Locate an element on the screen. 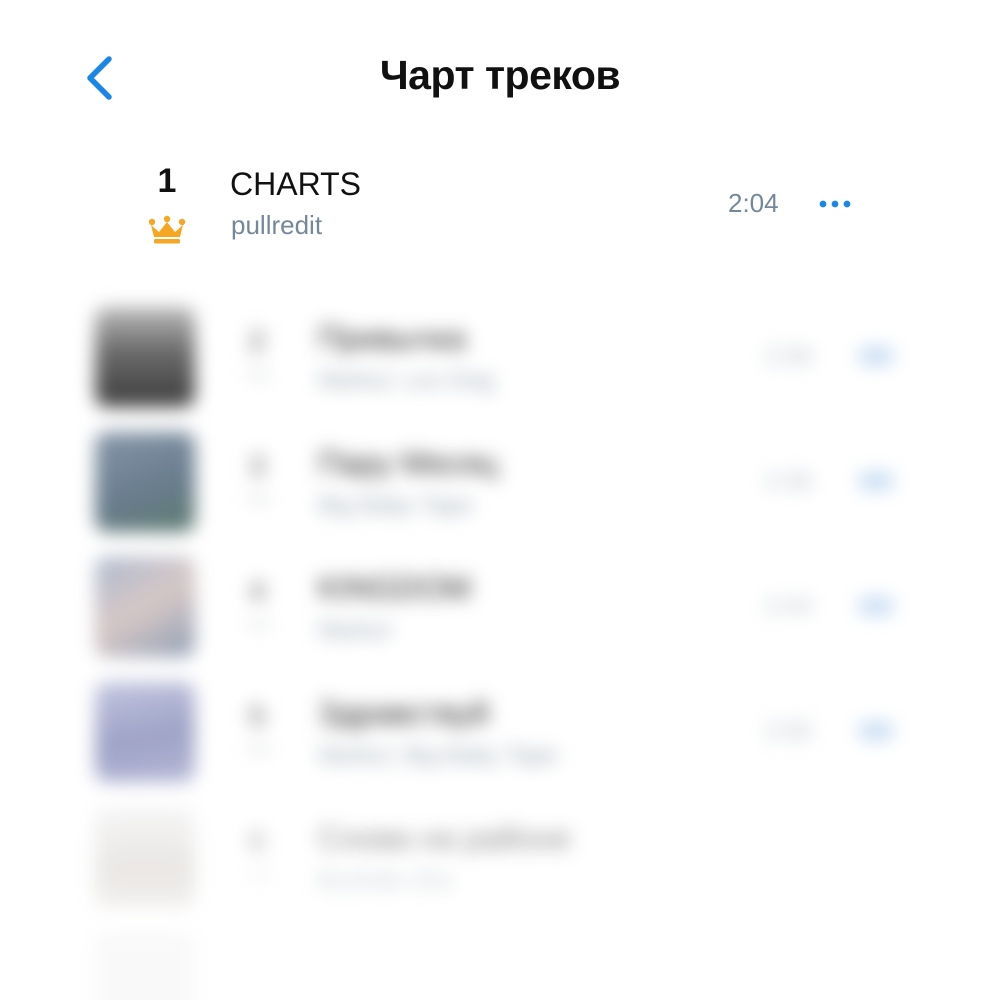 The width and height of the screenshot is (1000, 1000). track-rank: 3 is located at coordinates (257, 466).